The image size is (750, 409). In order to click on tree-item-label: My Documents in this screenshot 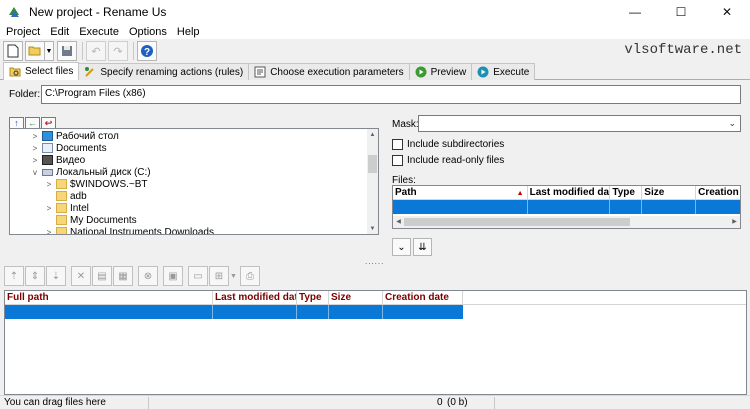, I will do `click(103, 220)`.